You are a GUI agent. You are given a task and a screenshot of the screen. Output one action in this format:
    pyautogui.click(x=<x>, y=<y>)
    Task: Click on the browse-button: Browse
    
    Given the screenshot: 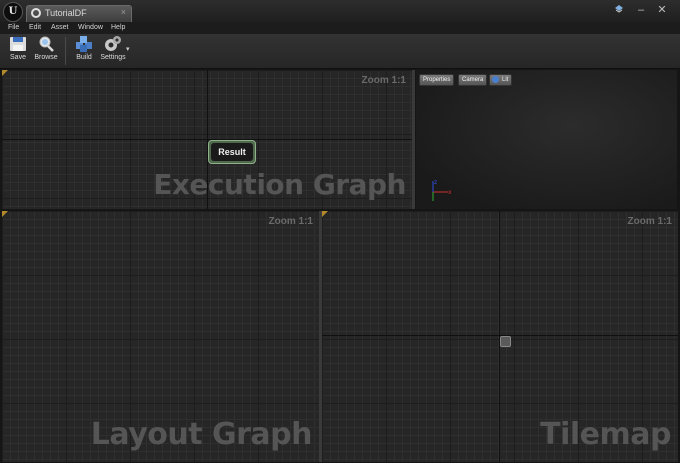 What is the action you would take?
    pyautogui.click(x=46, y=51)
    